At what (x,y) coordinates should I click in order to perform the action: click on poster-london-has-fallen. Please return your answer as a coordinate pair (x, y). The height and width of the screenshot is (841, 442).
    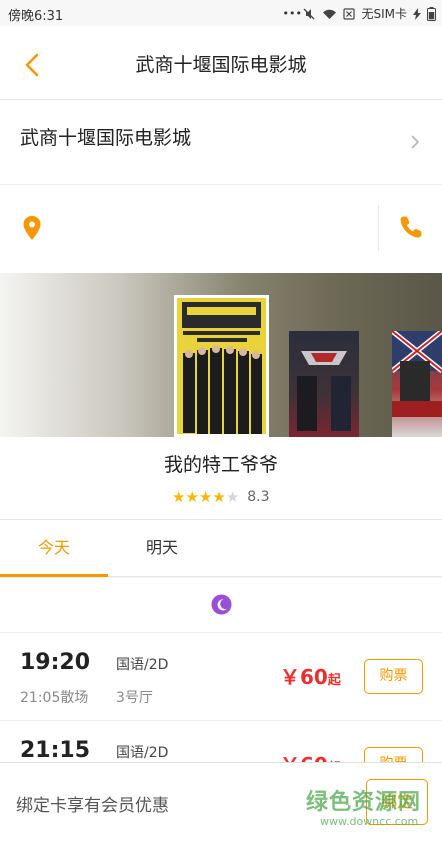
    Looking at the image, I should click on (416, 383).